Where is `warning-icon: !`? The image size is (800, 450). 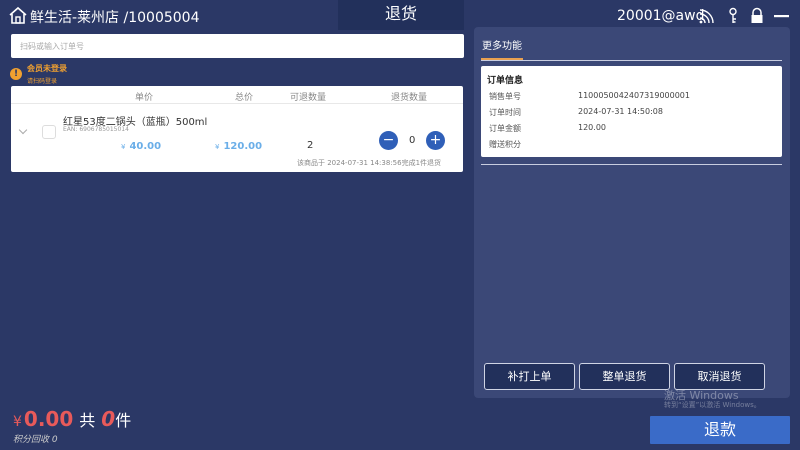 warning-icon: ! is located at coordinates (16, 74).